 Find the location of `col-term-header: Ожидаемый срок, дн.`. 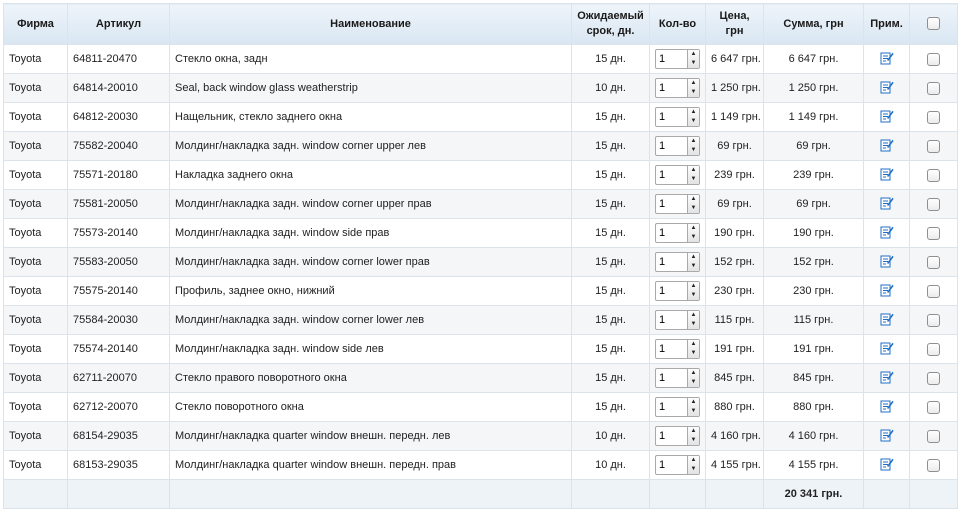

col-term-header: Ожидаемый срок, дн. is located at coordinates (610, 24).